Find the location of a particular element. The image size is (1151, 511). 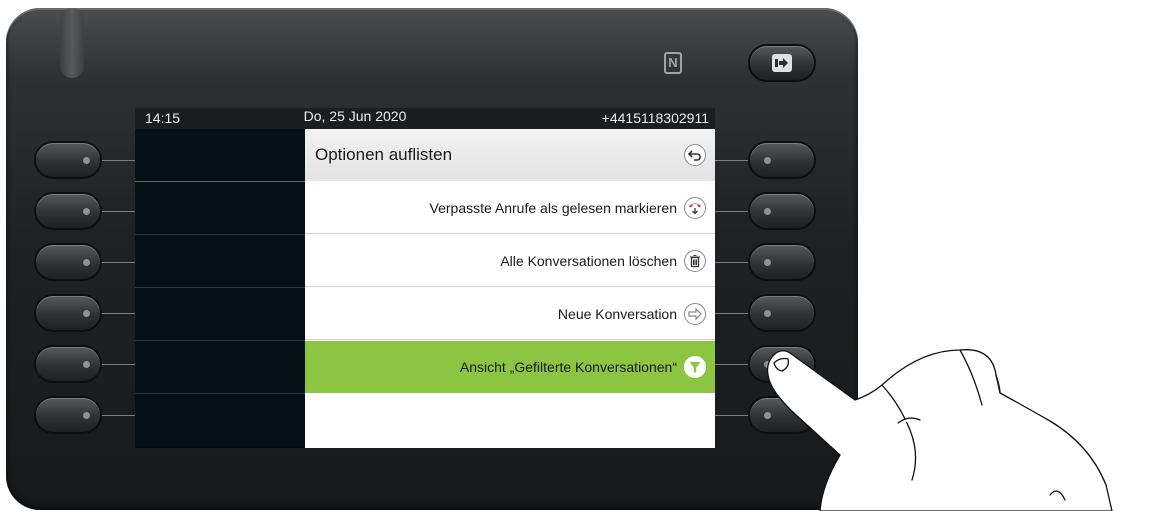

menu-title-row: Optionen auflisten is located at coordinates (510, 155).